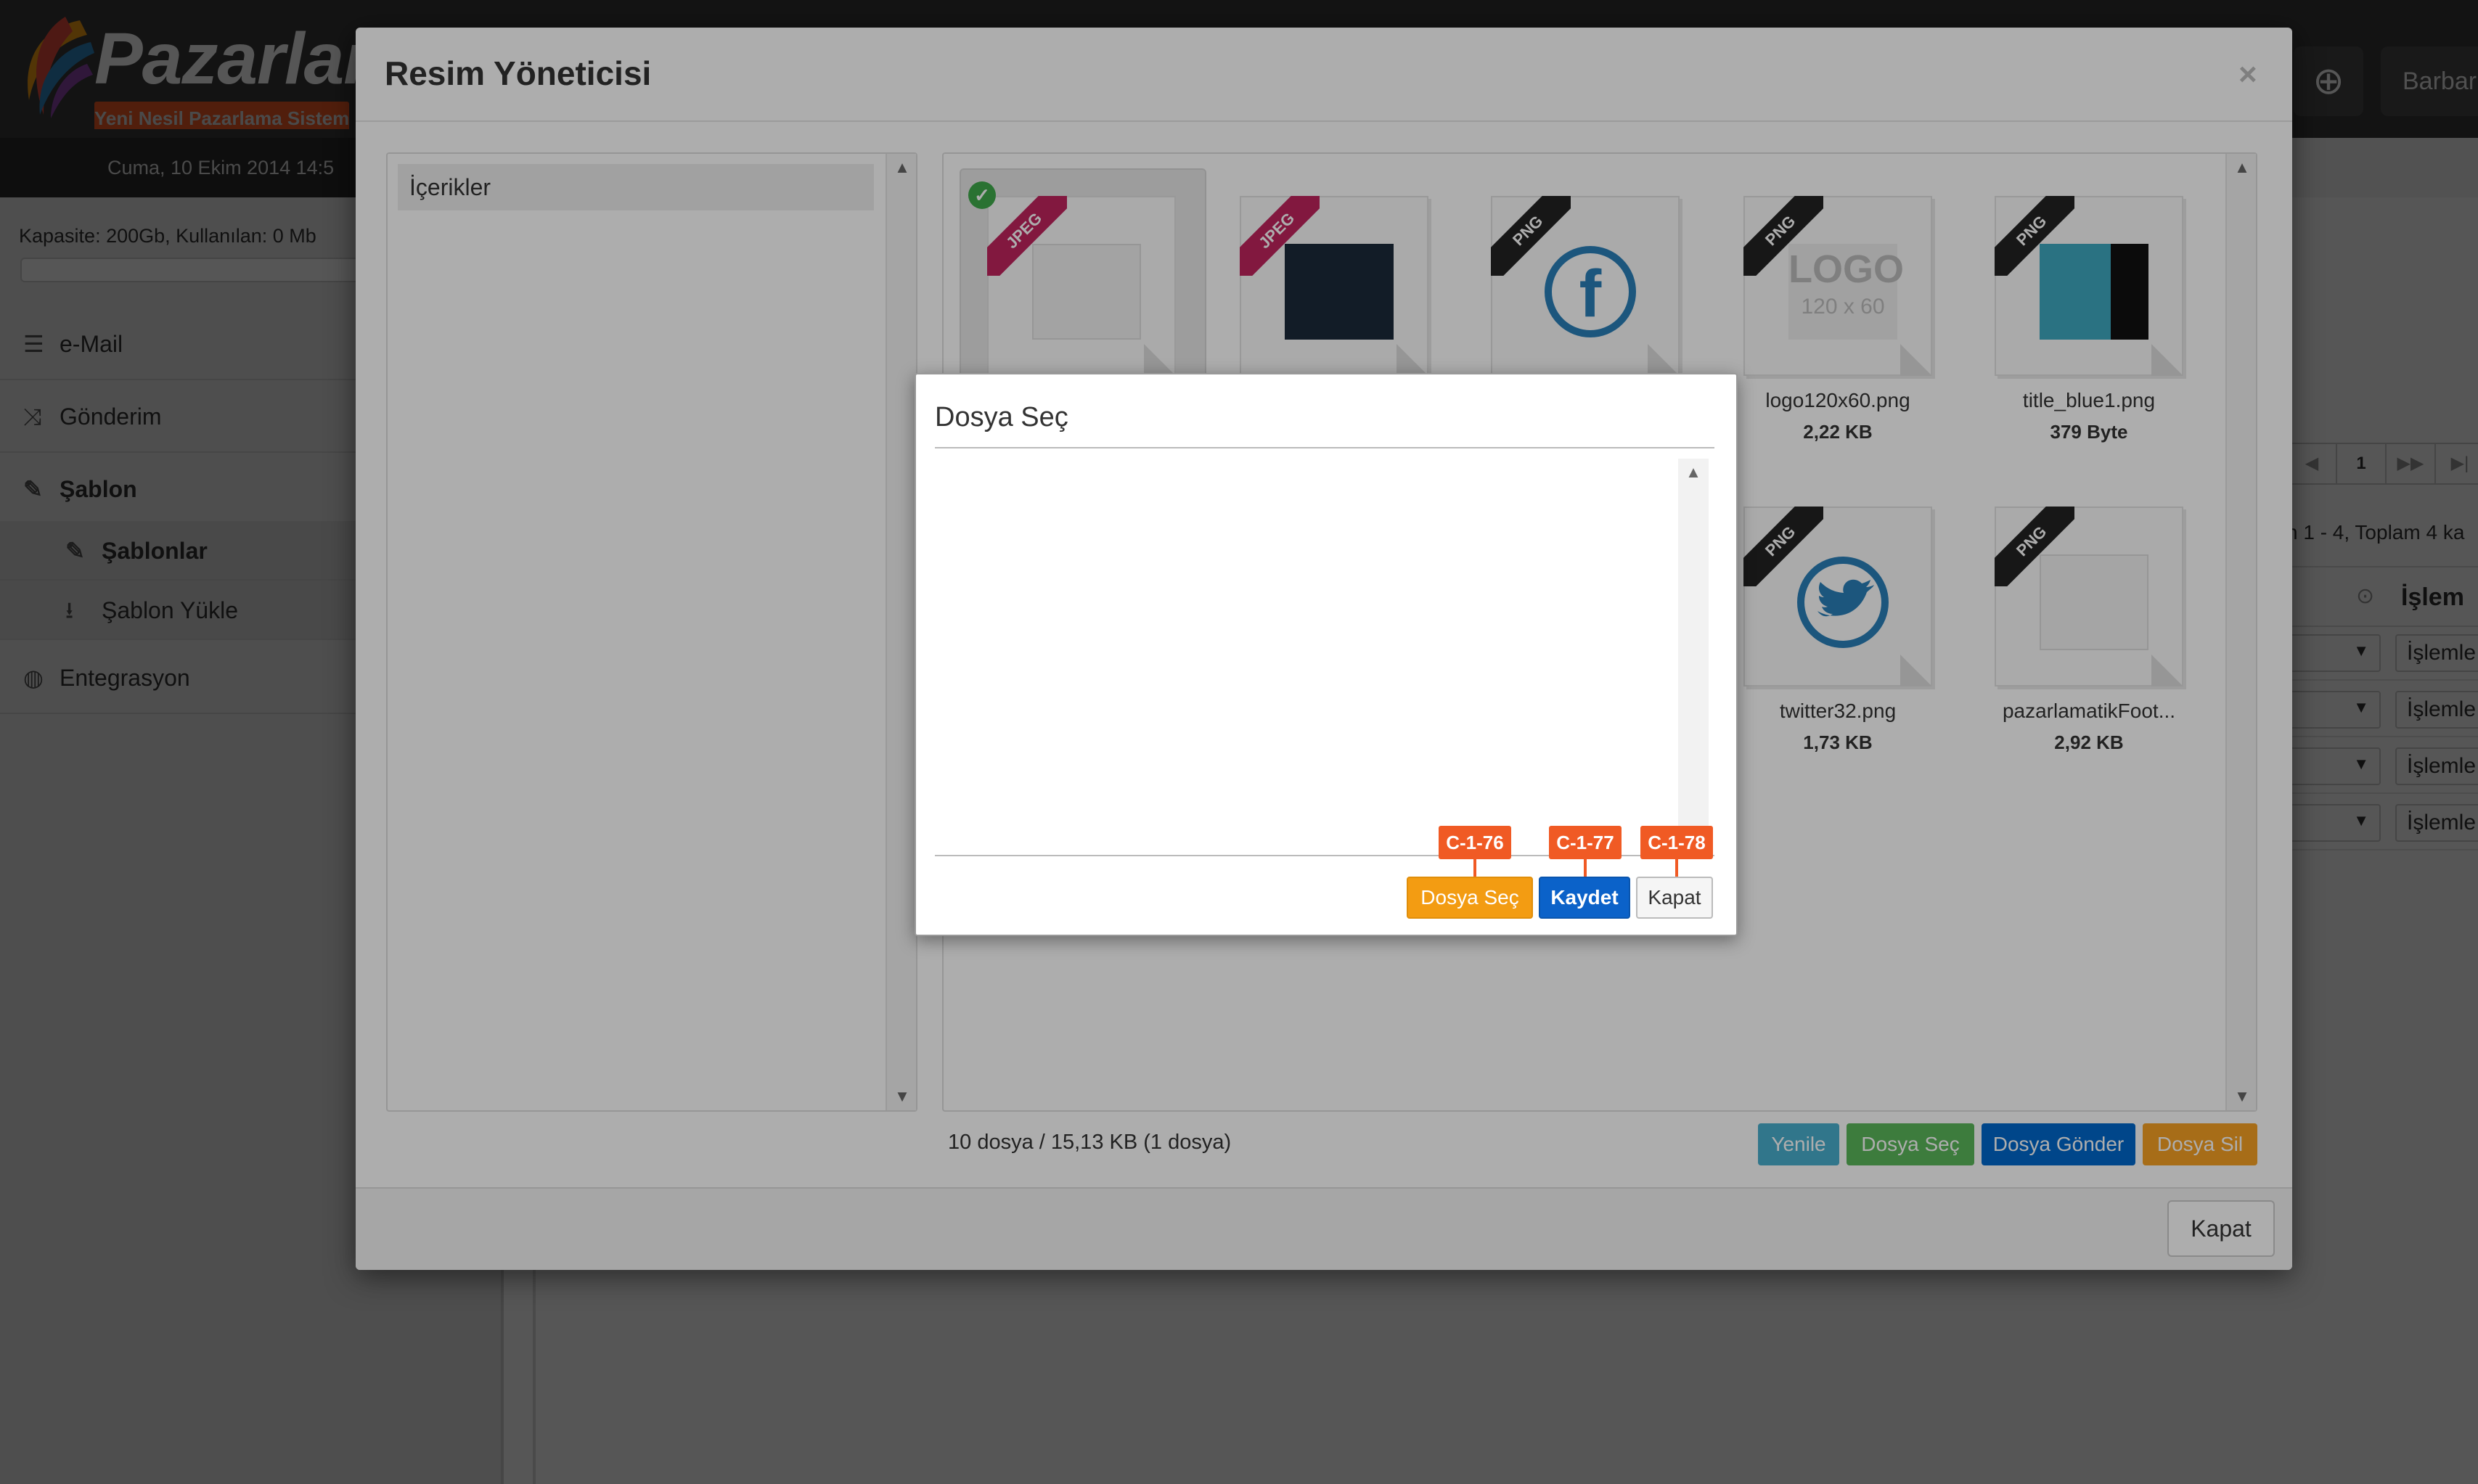  What do you see at coordinates (1001, 417) in the screenshot?
I see `dialog-title: Dosya Seç` at bounding box center [1001, 417].